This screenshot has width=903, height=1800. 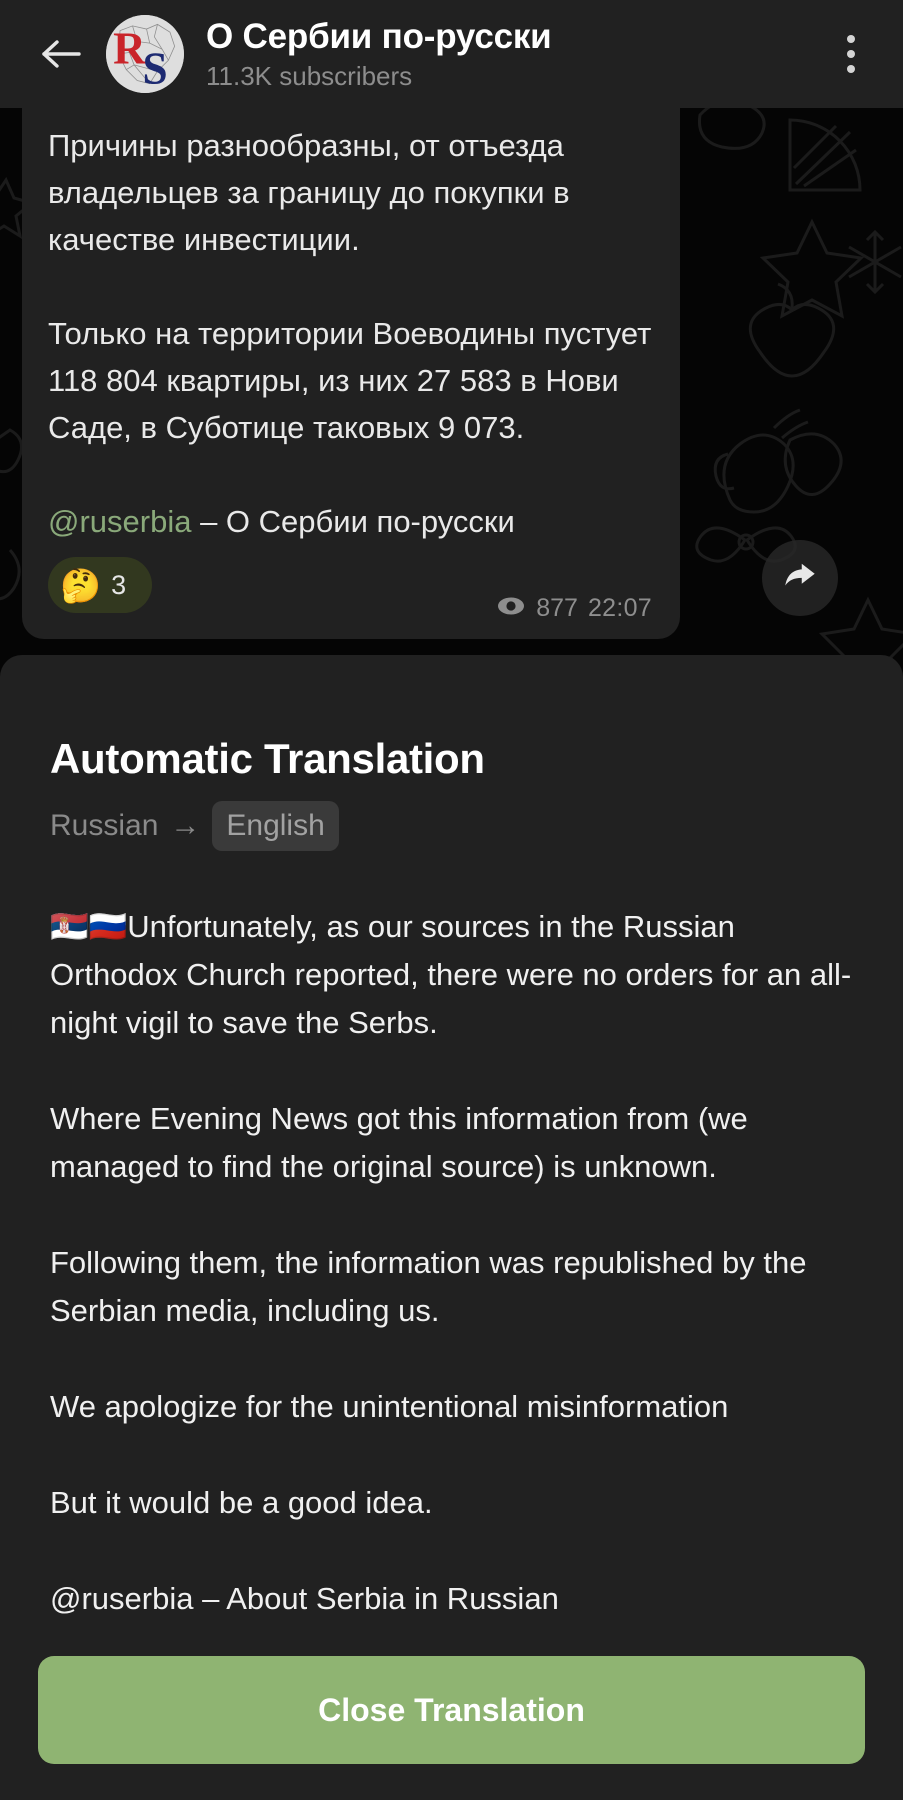 I want to click on language-row: Russian → English, so click(x=451, y=826).